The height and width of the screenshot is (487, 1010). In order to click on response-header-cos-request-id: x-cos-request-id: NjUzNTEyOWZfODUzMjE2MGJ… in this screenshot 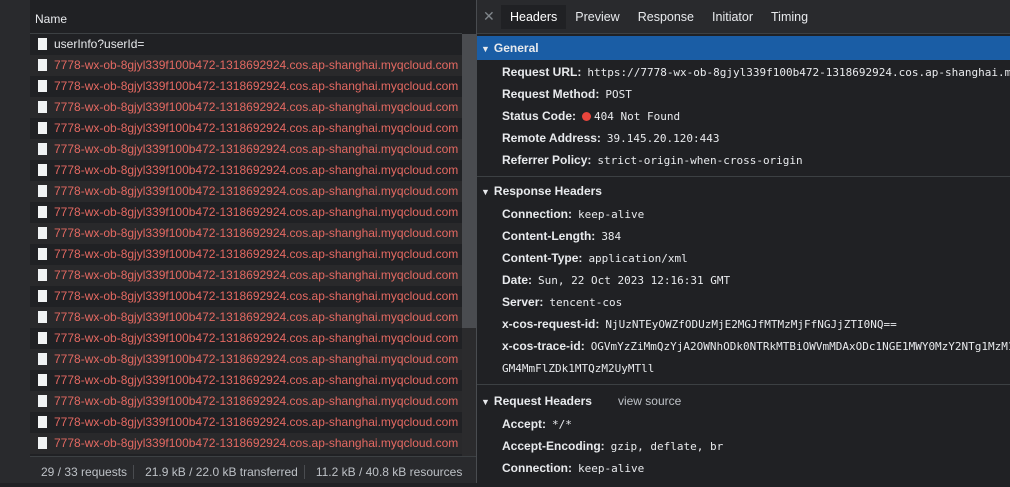, I will do `click(699, 324)`.